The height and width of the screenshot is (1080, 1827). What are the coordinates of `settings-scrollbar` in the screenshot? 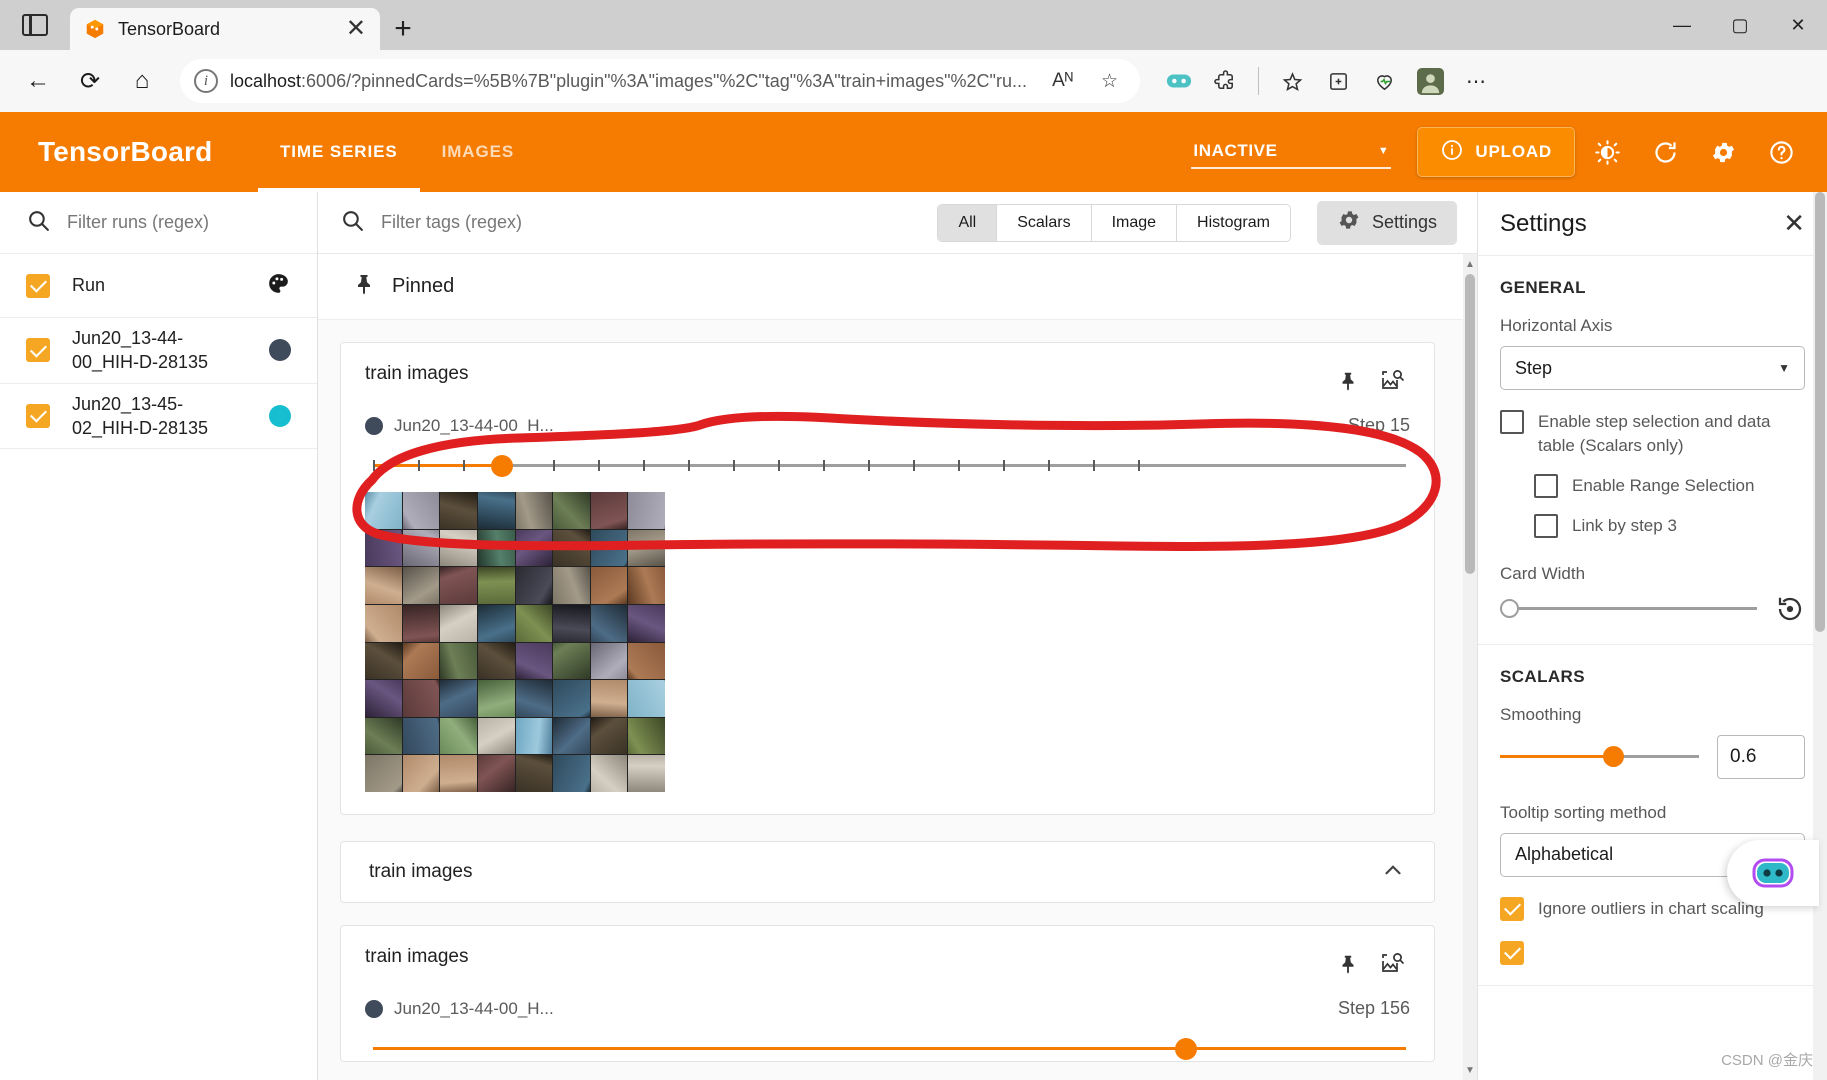 It's located at (1820, 636).